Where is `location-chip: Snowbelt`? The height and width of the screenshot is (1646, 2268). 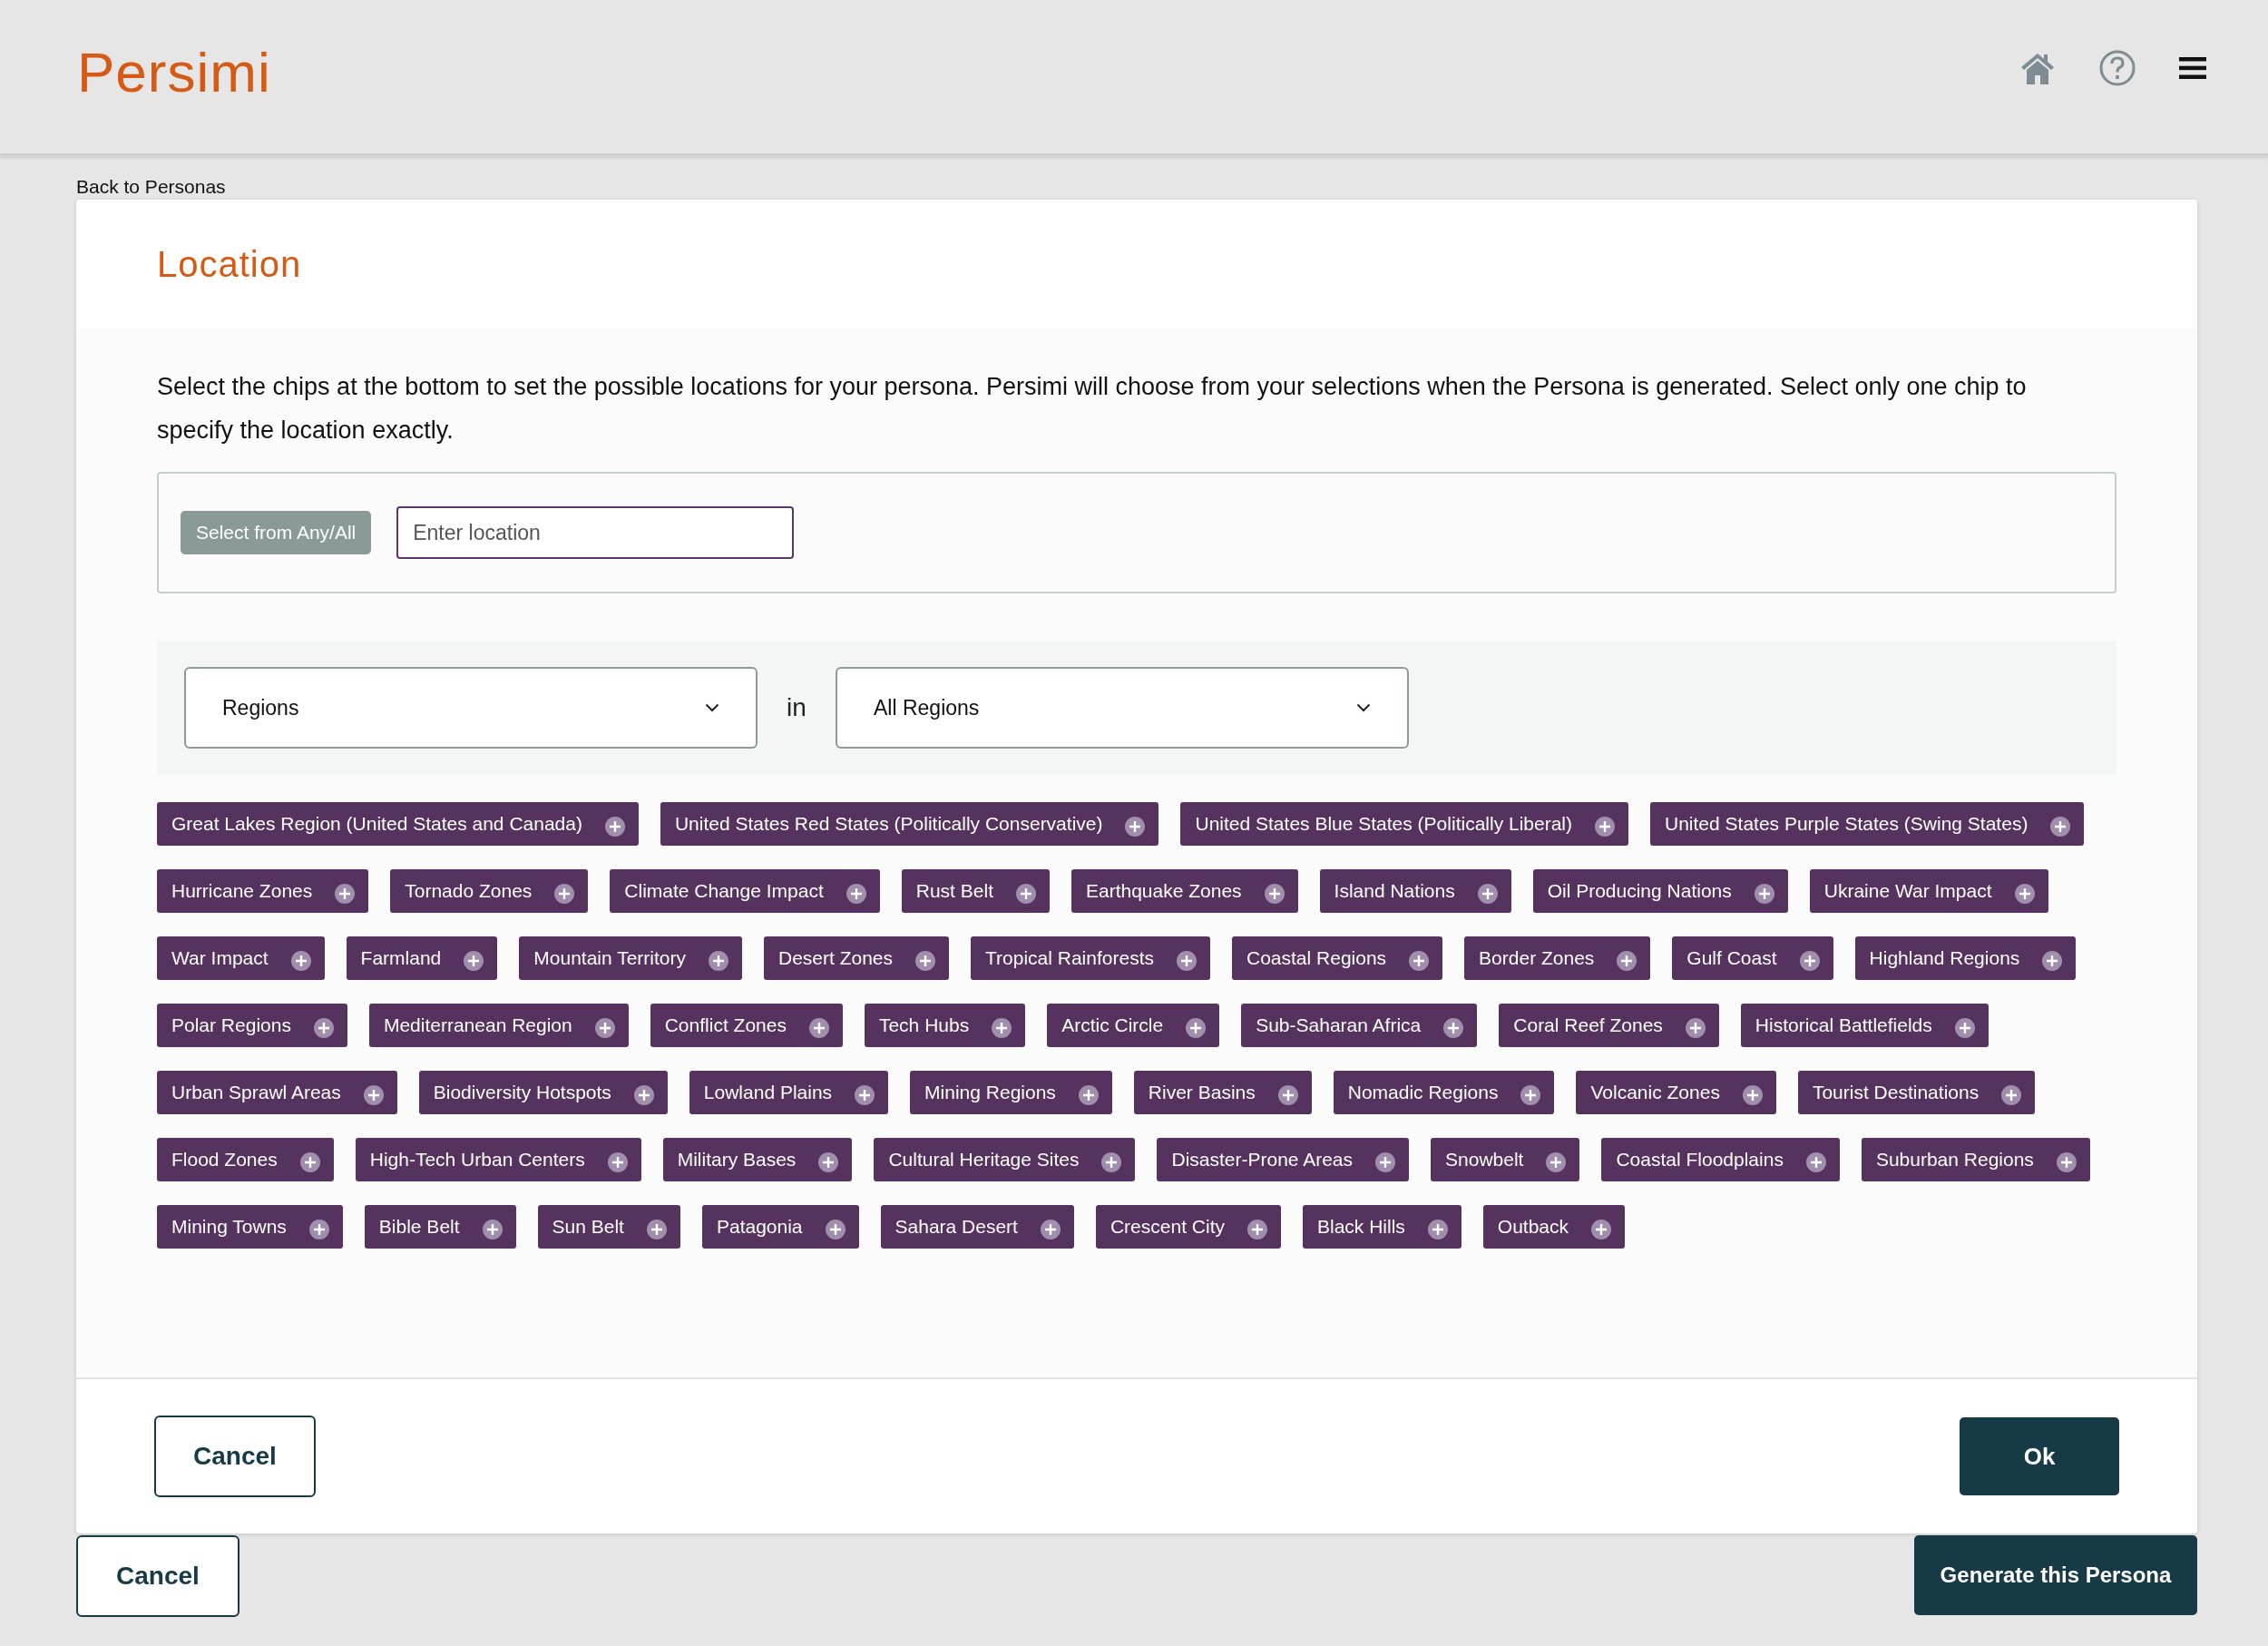
location-chip: Snowbelt is located at coordinates (1505, 1159).